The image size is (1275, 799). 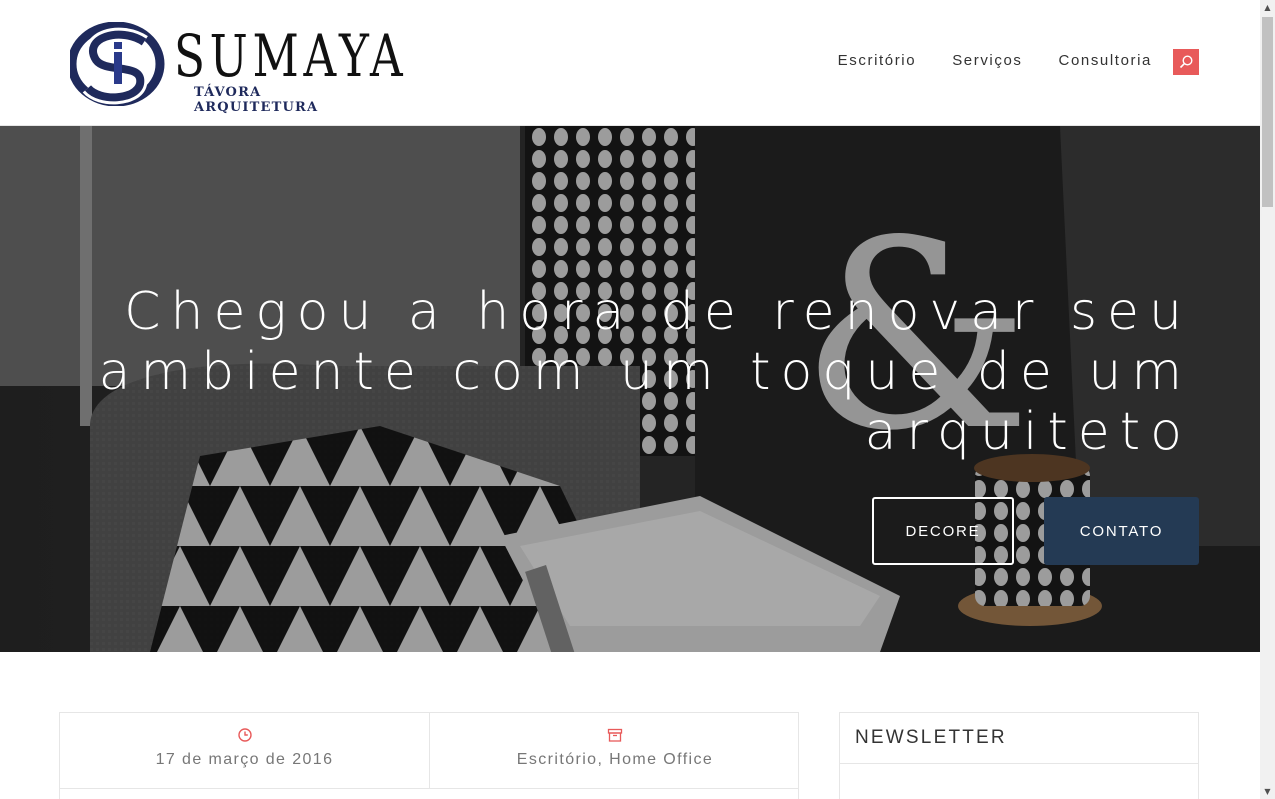 What do you see at coordinates (1019, 755) in the screenshot?
I see `newsletter-widget: NEWSLETTER` at bounding box center [1019, 755].